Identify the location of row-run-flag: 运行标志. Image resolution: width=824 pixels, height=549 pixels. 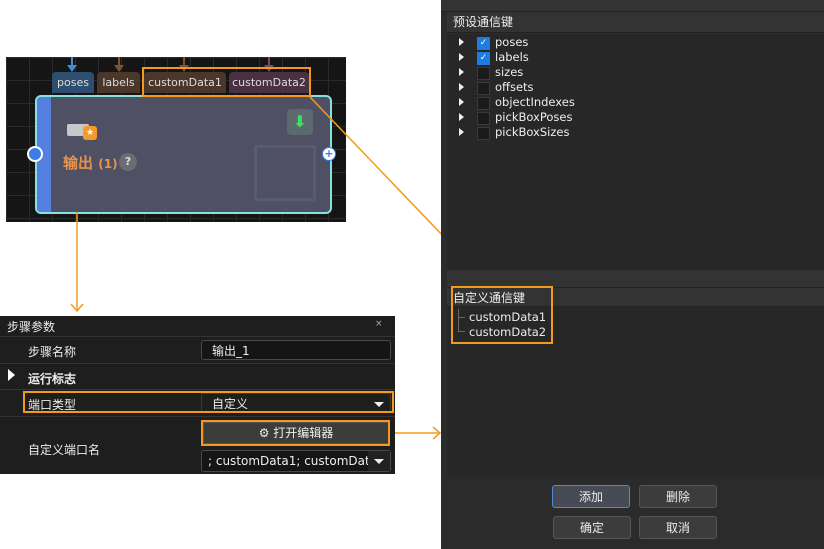
(197, 376).